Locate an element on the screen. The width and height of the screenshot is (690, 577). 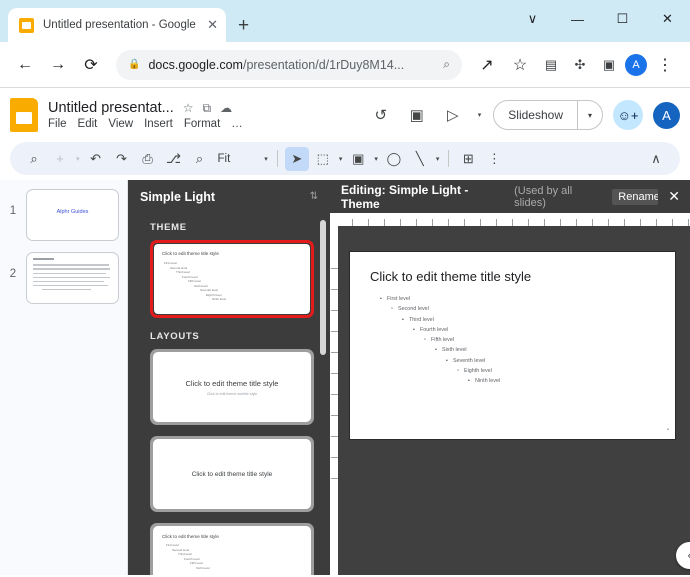
extensions-puzzle-icon: ✣ is located at coordinates (580, 65).